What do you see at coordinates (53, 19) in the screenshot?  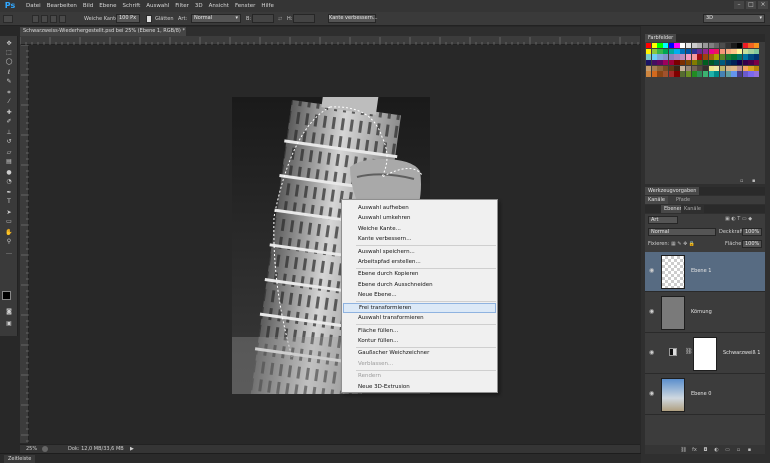 I see `subtract-from-selection-icon` at bounding box center [53, 19].